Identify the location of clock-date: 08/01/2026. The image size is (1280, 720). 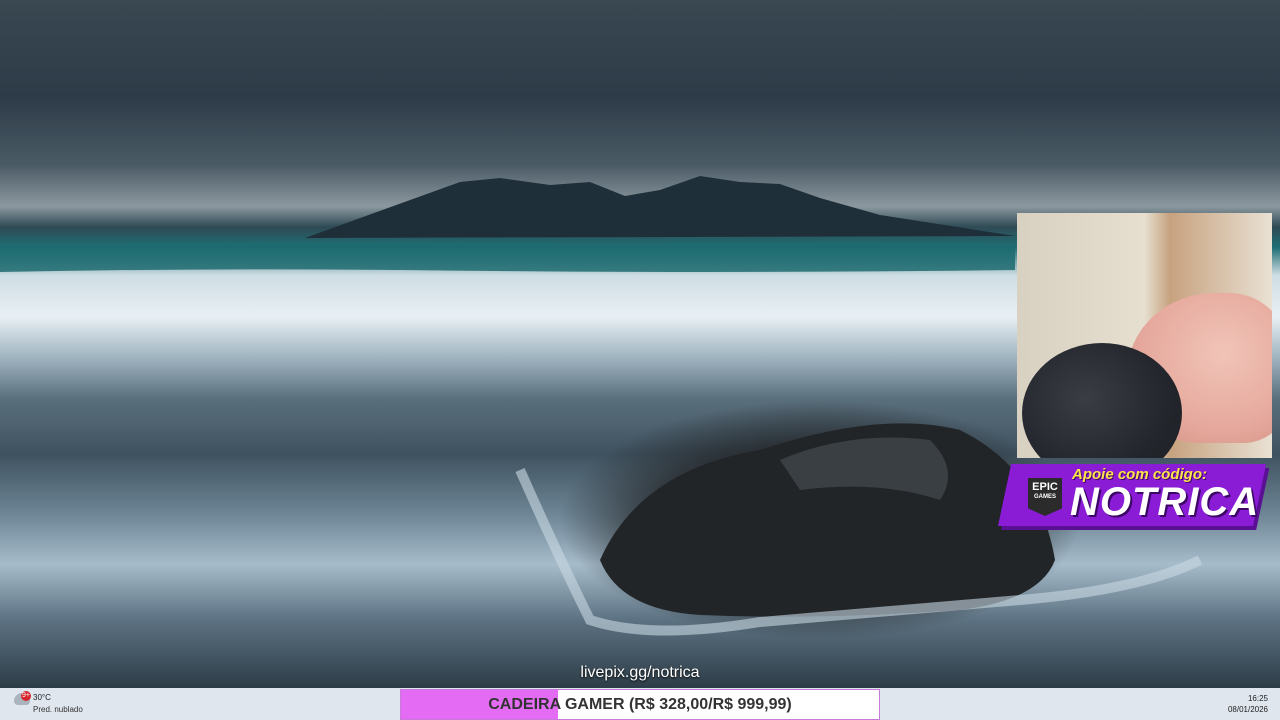
(1243, 709).